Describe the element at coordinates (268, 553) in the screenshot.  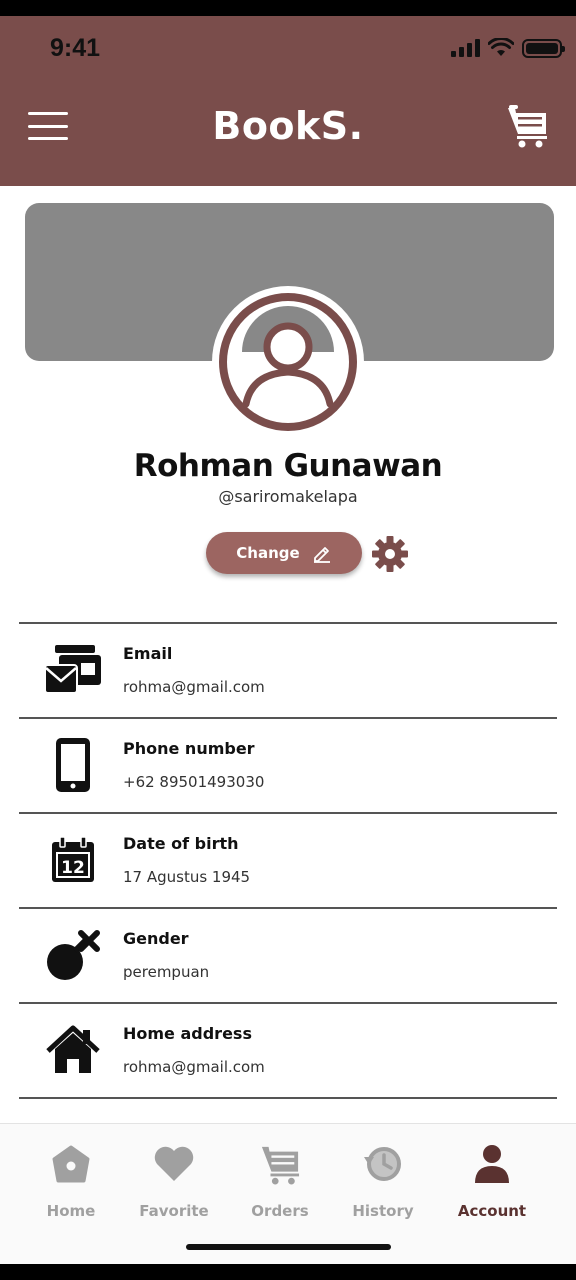
I see `change-button-label: Change` at that location.